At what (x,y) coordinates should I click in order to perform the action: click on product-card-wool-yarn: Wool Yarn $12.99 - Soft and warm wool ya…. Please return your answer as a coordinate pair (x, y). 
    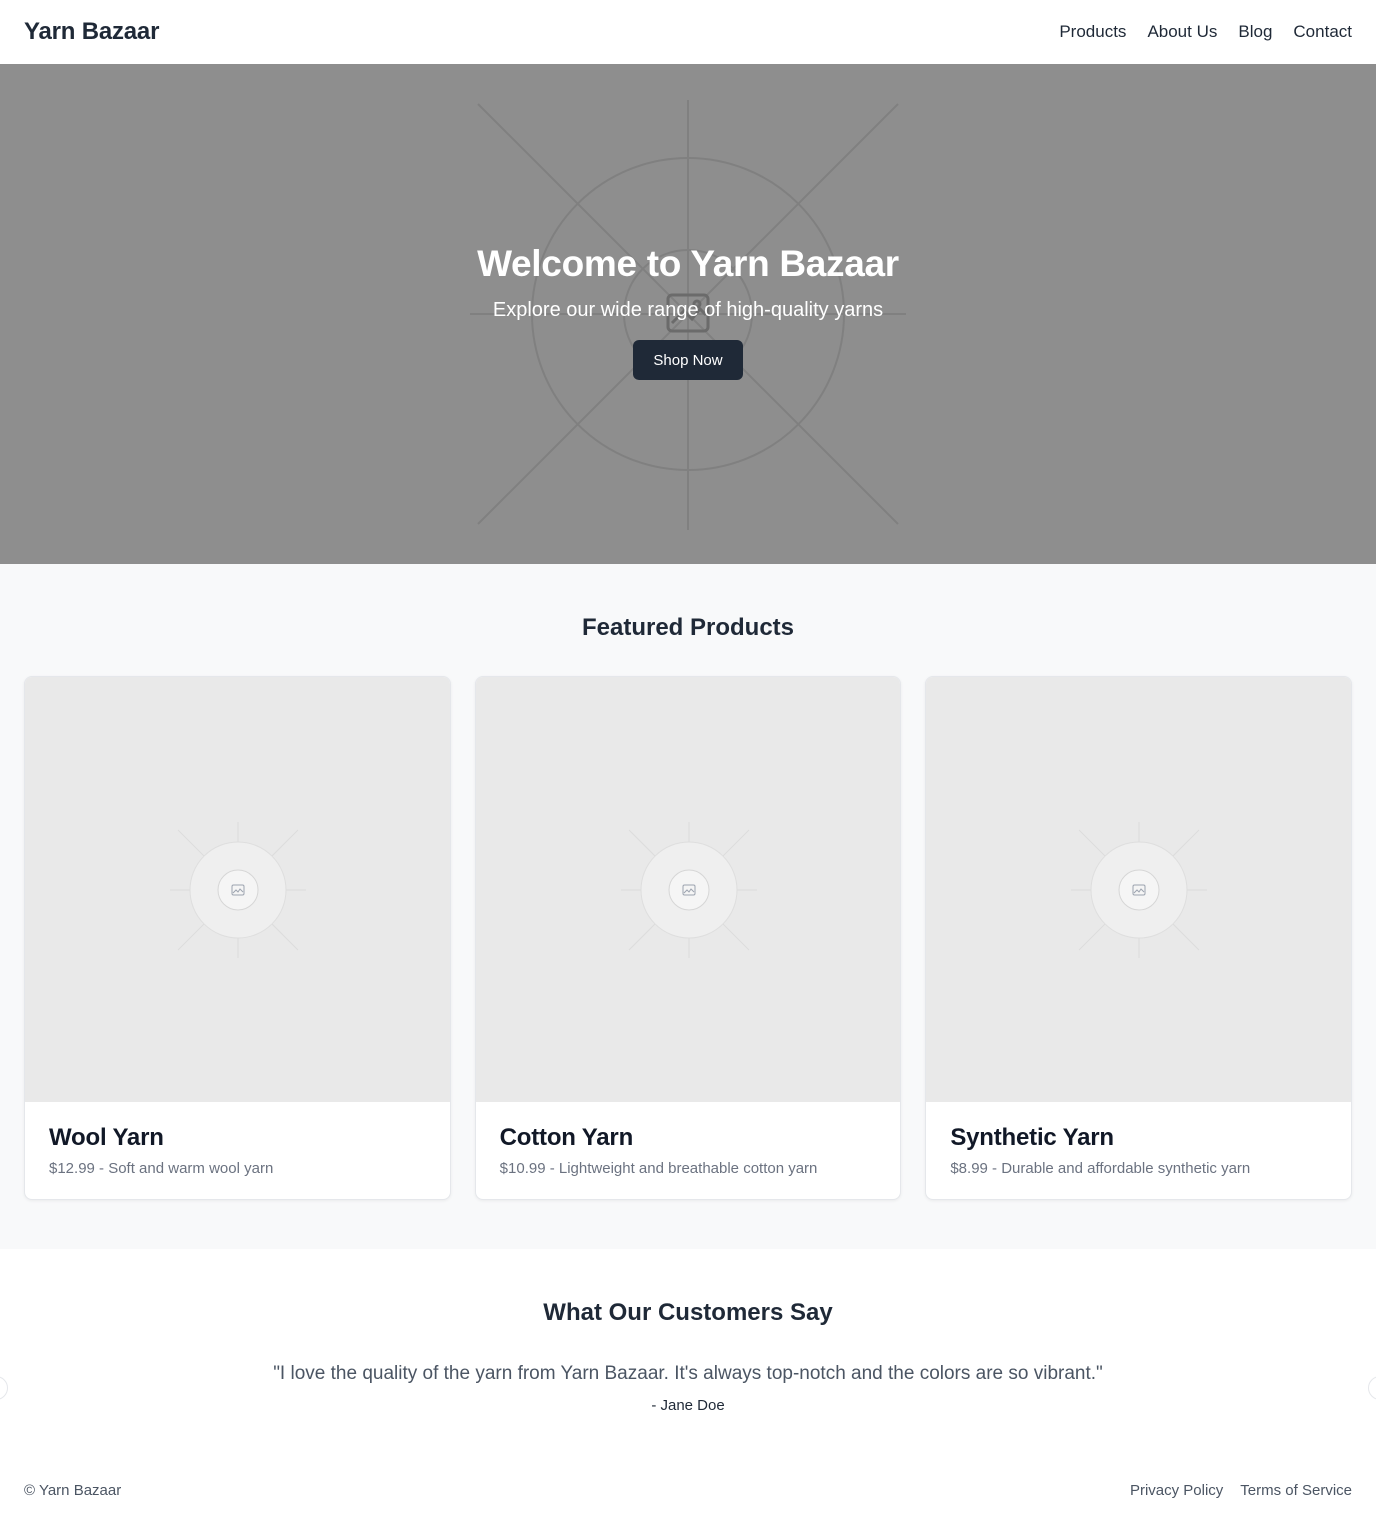
    Looking at the image, I should click on (237, 938).